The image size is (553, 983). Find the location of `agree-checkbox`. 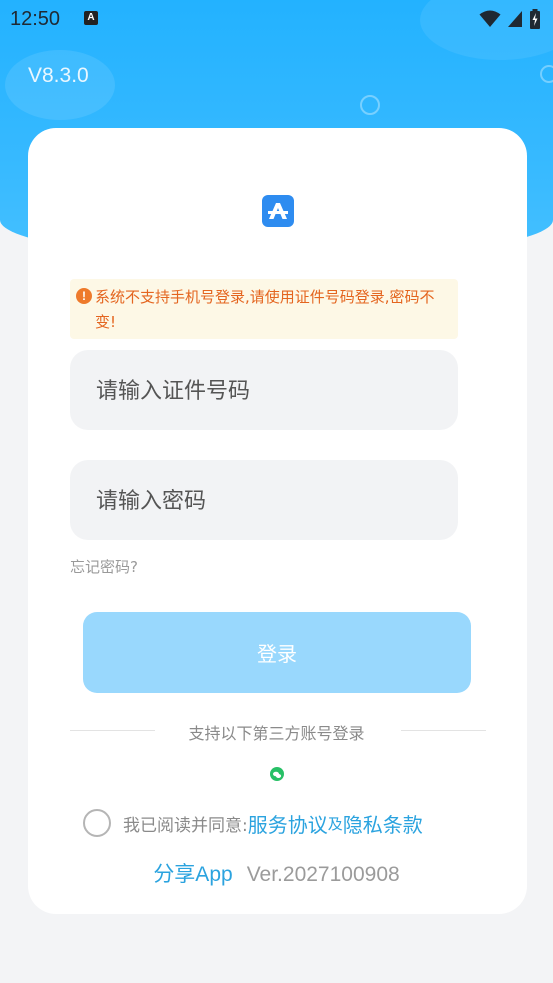

agree-checkbox is located at coordinates (97, 823).